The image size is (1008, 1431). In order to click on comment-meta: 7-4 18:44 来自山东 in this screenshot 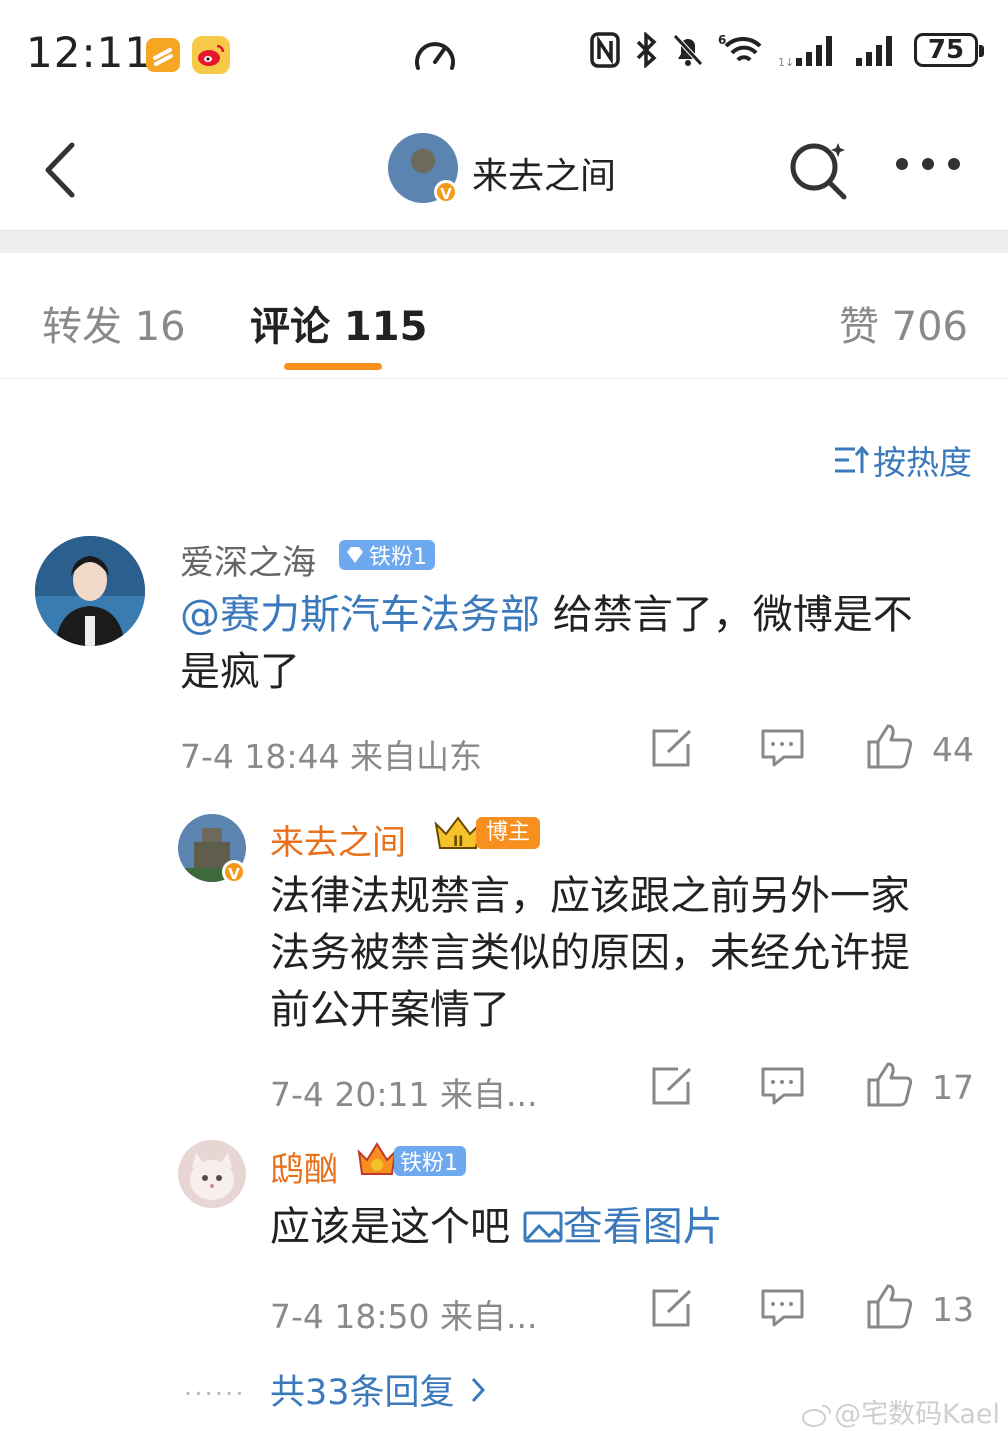, I will do `click(331, 756)`.